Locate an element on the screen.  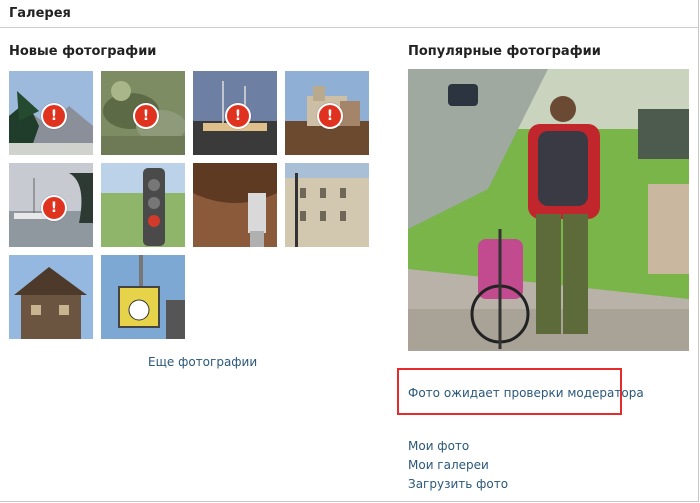
moderation-notice: Фото ожидает проверки модератора is located at coordinates (526, 393).